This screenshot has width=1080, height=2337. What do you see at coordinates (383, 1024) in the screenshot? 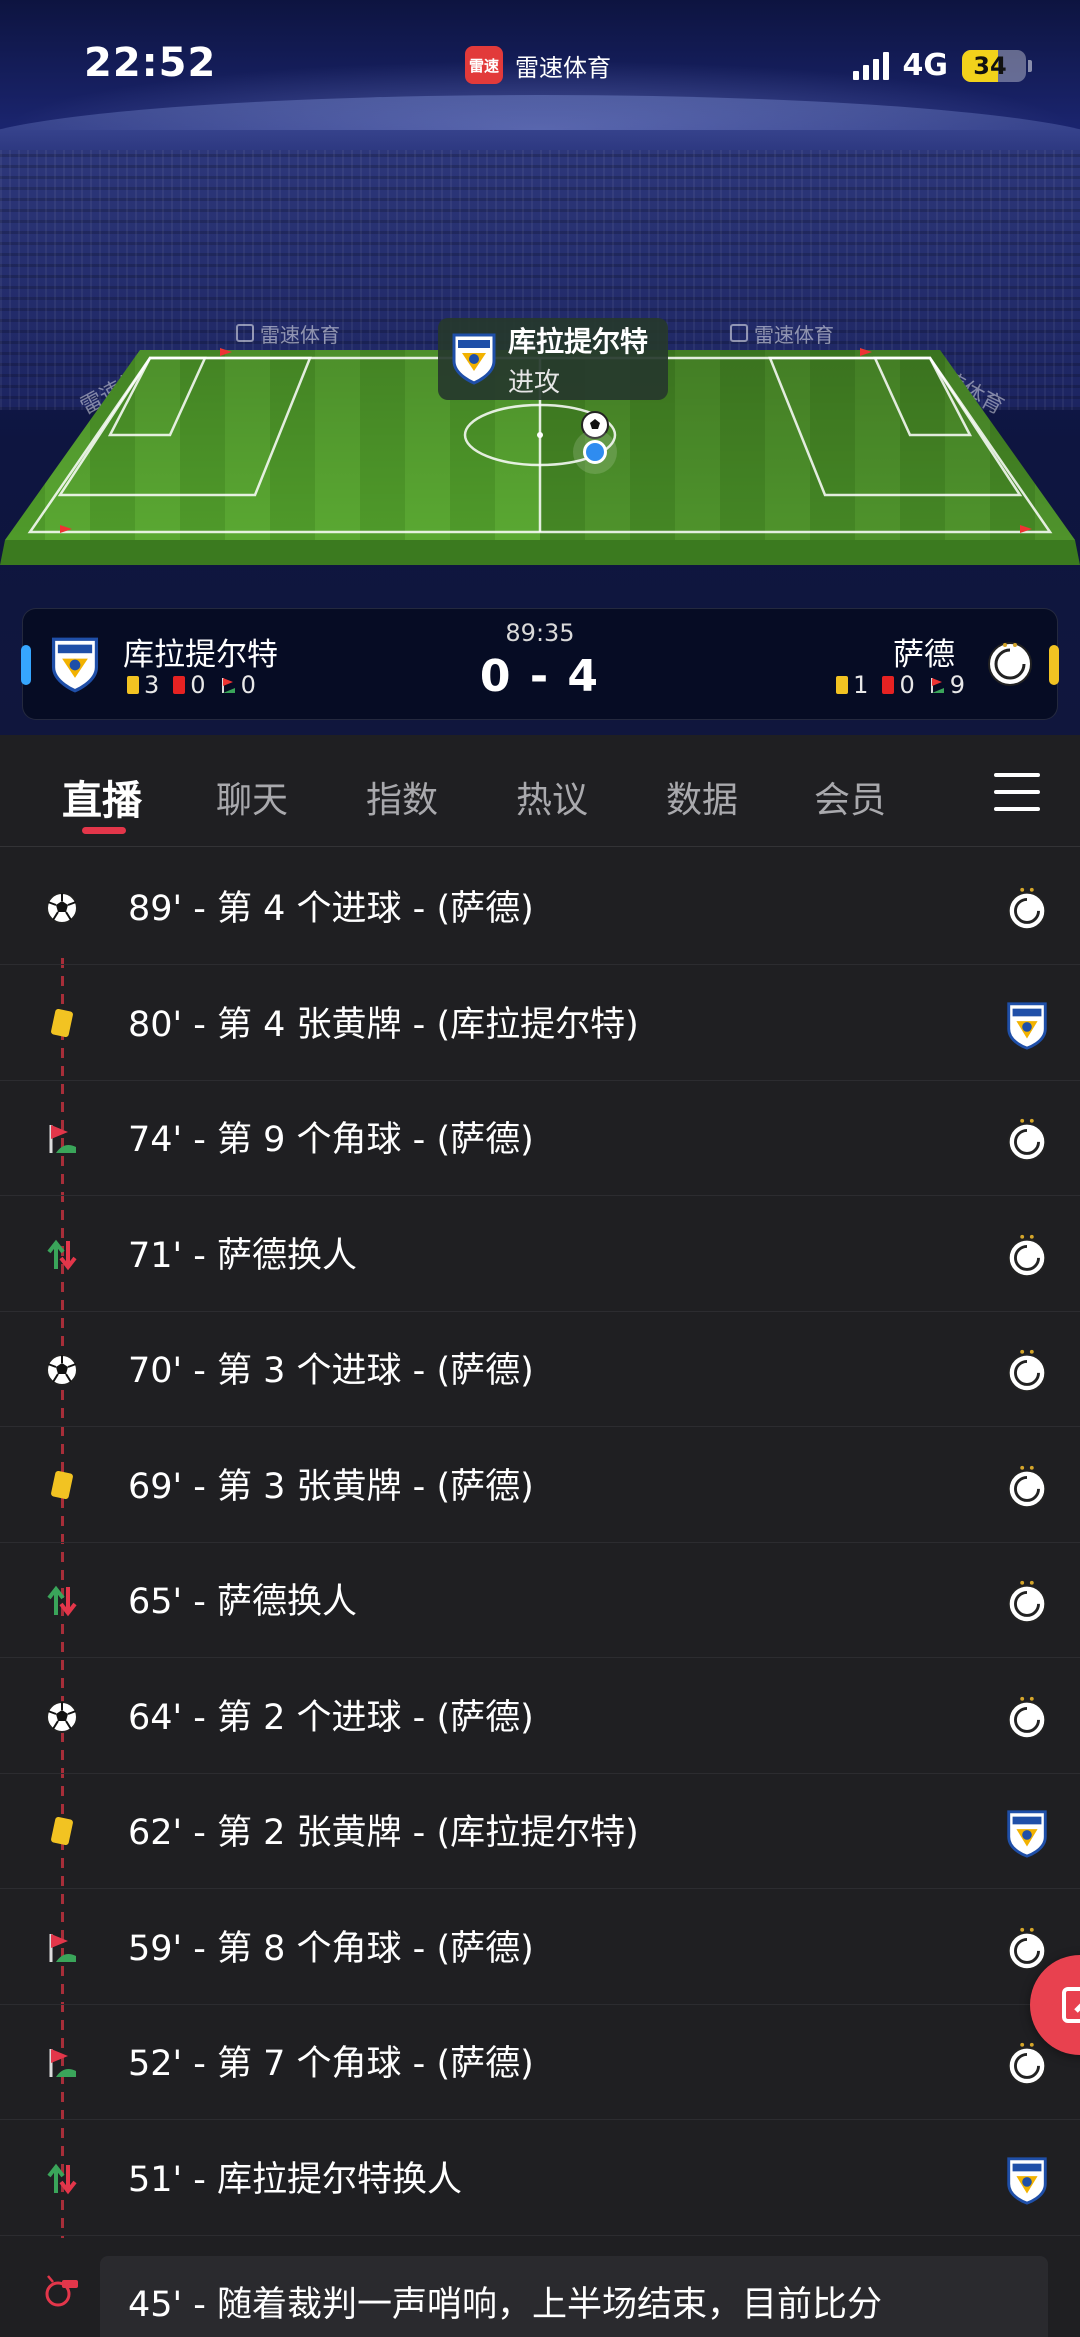
I see `event-text: 80' - 第 4 张黄牌 - (库拉提尔特)` at bounding box center [383, 1024].